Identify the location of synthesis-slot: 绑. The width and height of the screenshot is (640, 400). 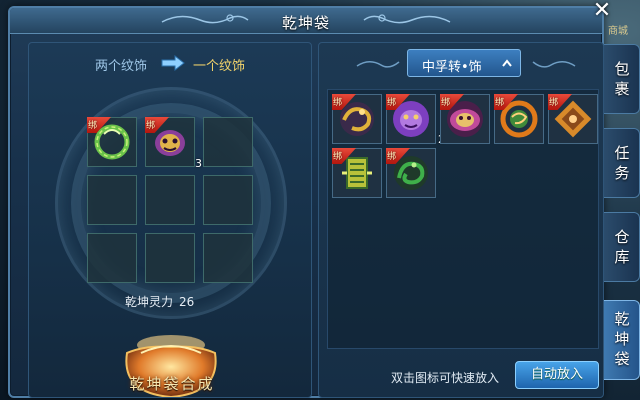
(112, 142).